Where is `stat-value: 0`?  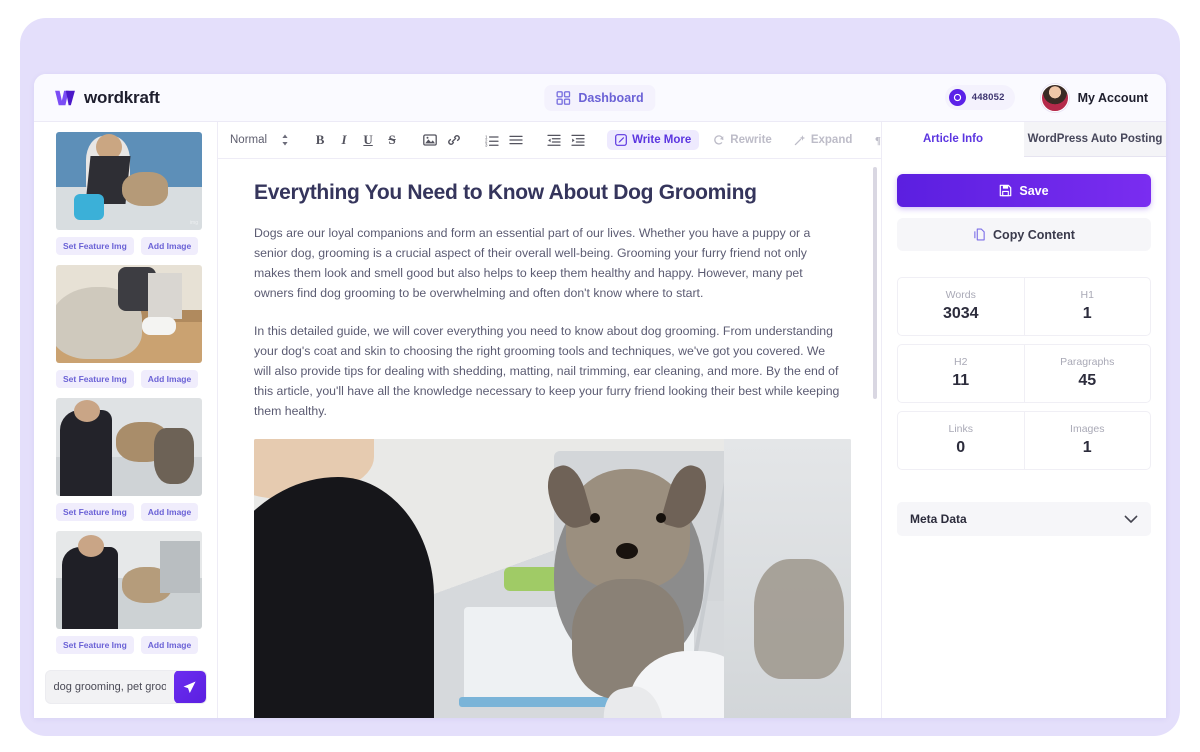
stat-value: 0 is located at coordinates (961, 447).